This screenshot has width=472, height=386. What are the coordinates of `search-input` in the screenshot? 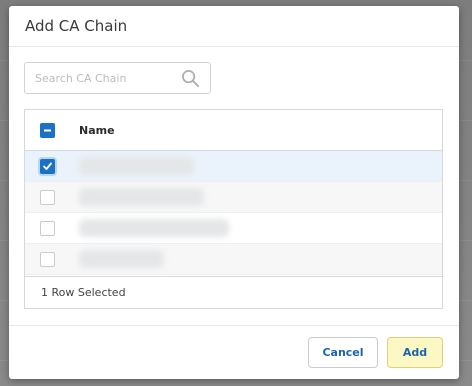 It's located at (100, 78).